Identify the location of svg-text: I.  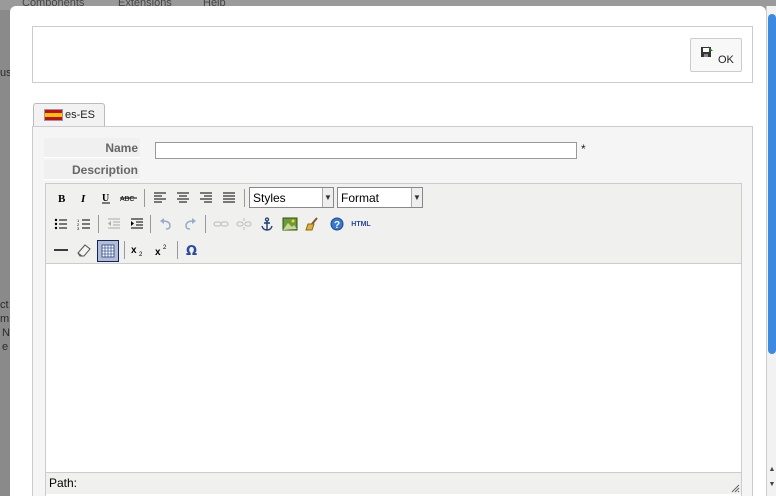
(83, 198).